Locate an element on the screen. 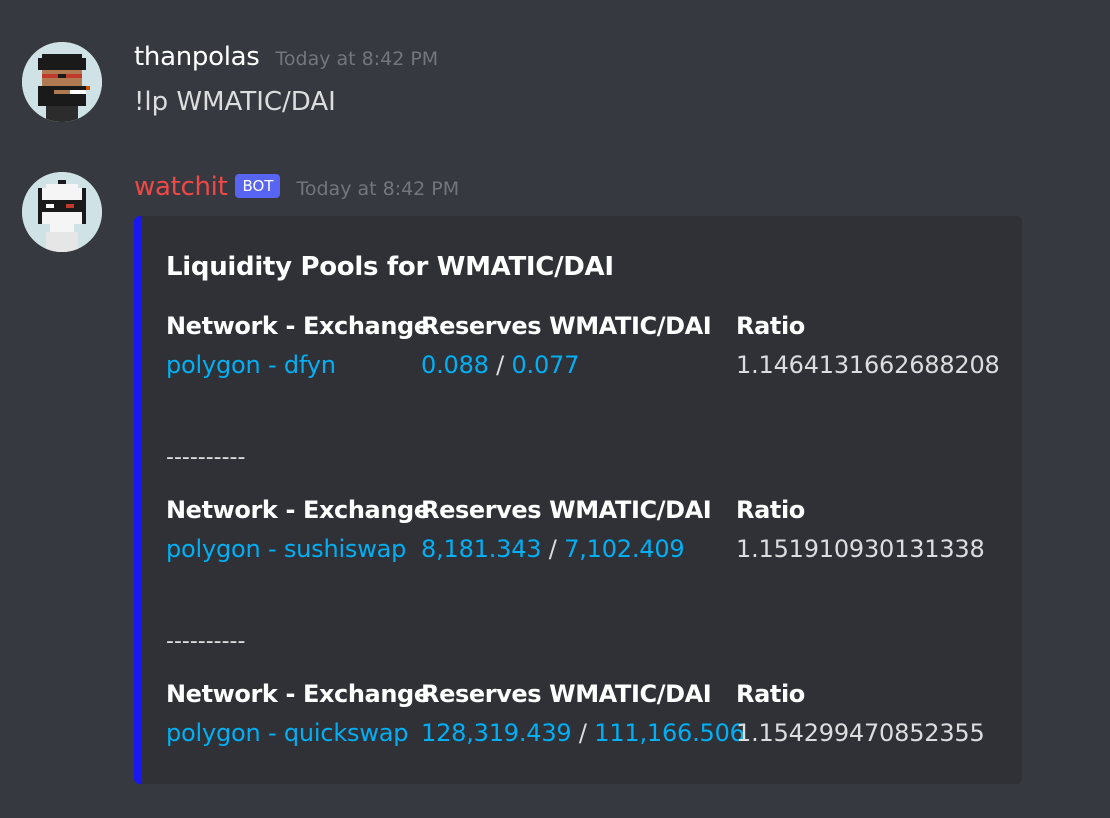 This screenshot has height=818, width=1110. ratio-value: 1.151910930131338 is located at coordinates (860, 549).